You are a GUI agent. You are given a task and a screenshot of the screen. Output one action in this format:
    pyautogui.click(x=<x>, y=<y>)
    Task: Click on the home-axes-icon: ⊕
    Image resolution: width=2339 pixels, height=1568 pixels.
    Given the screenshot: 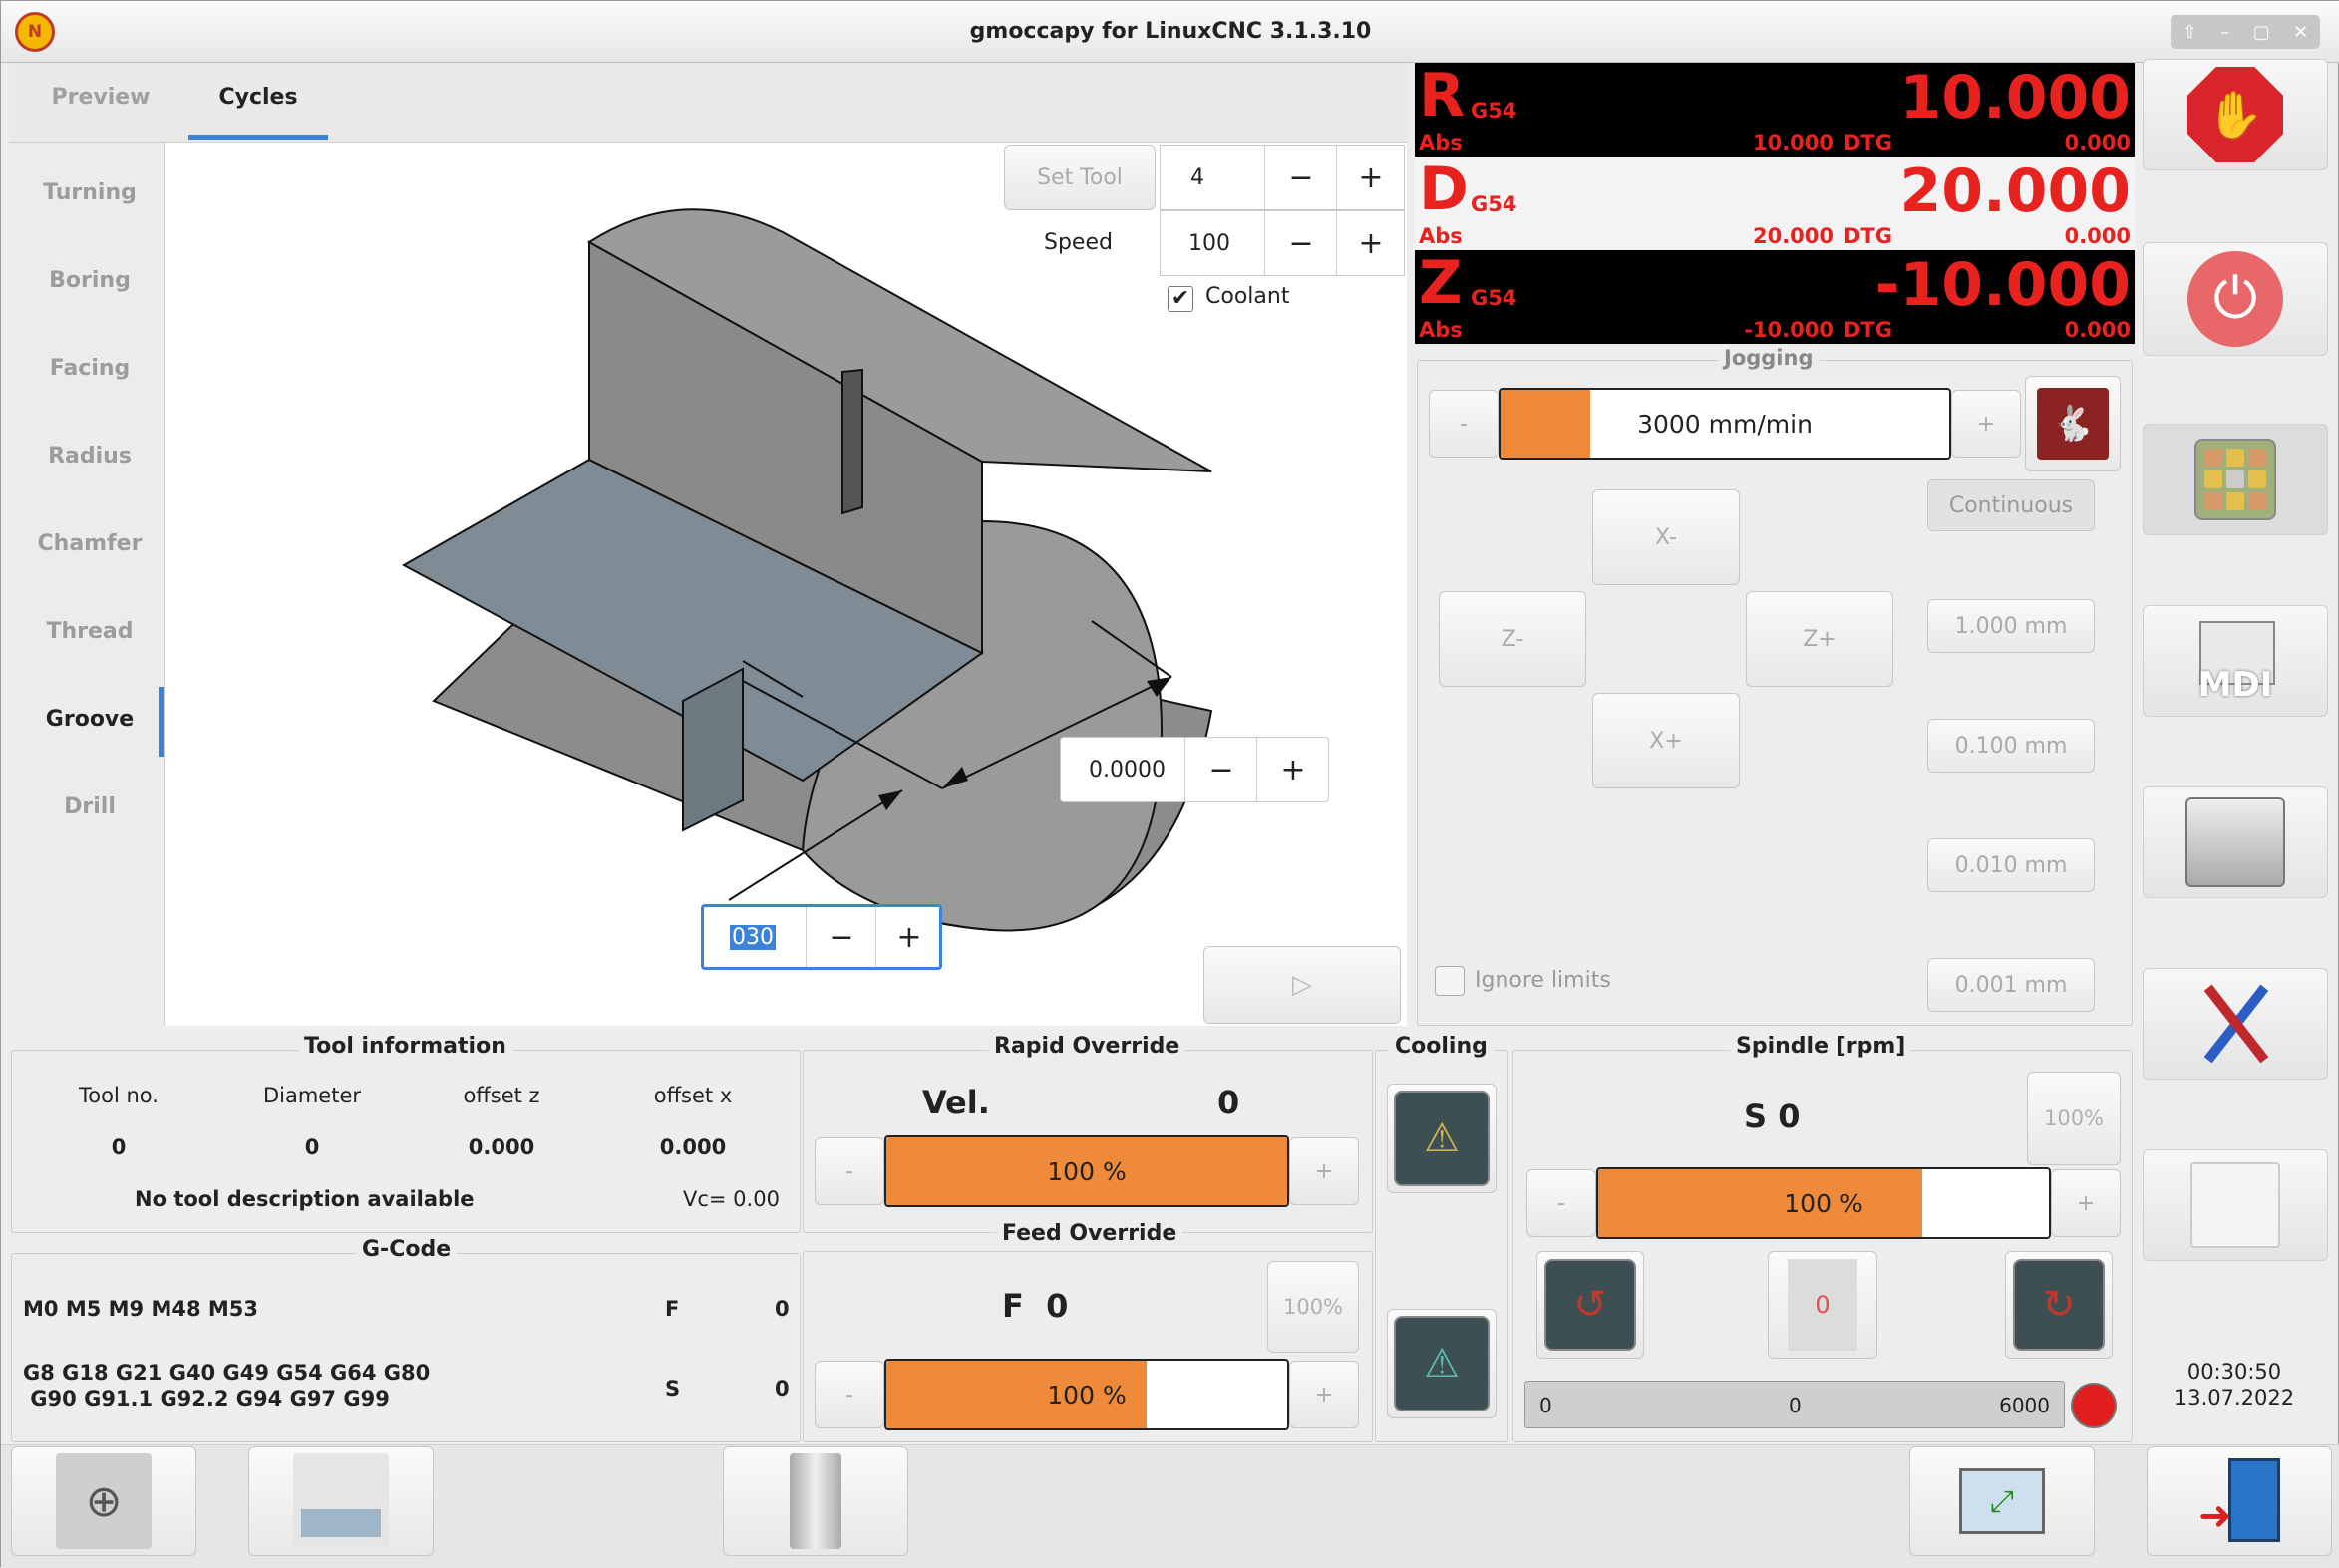 What is the action you would take?
    pyautogui.click(x=104, y=1501)
    